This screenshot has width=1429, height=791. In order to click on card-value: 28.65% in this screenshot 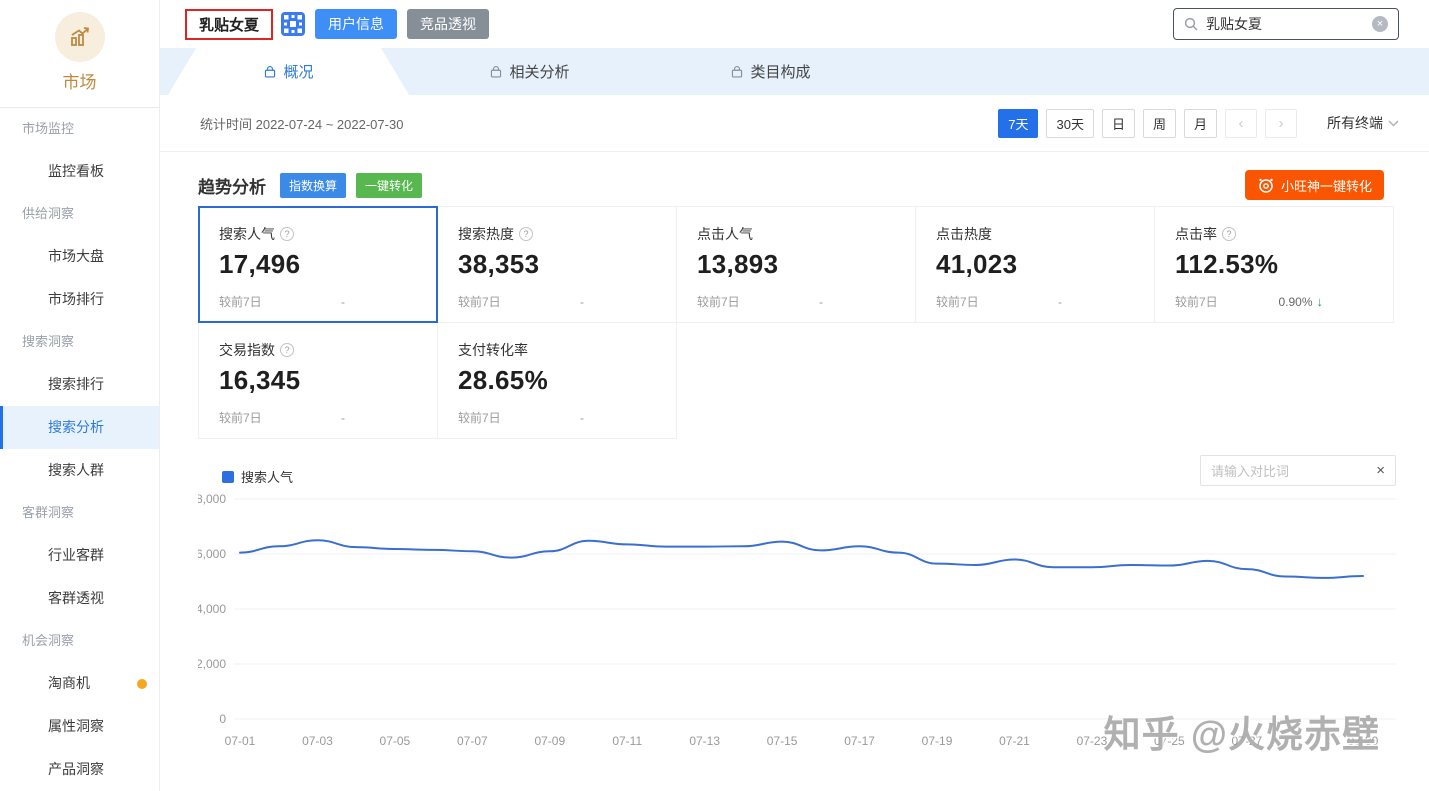, I will do `click(503, 380)`.